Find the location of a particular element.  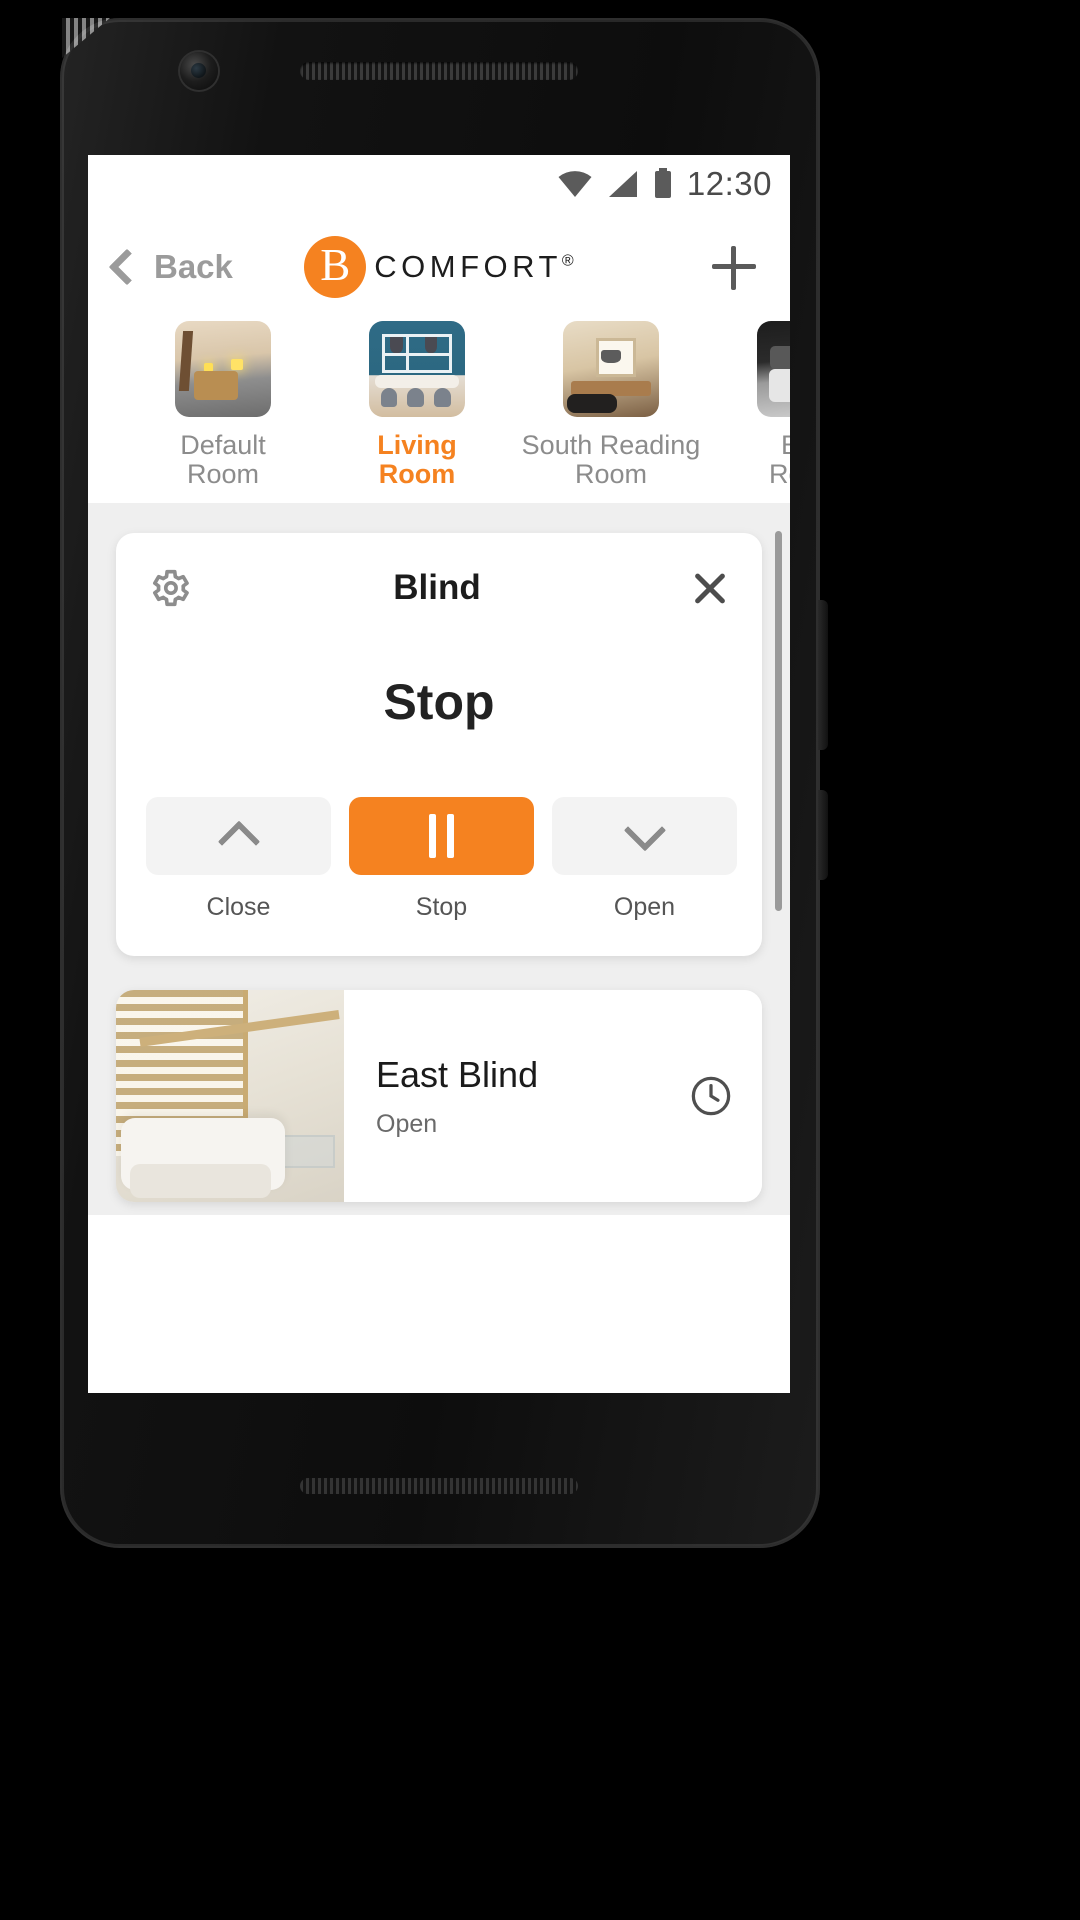

back-button: Back is located at coordinates (206, 267).